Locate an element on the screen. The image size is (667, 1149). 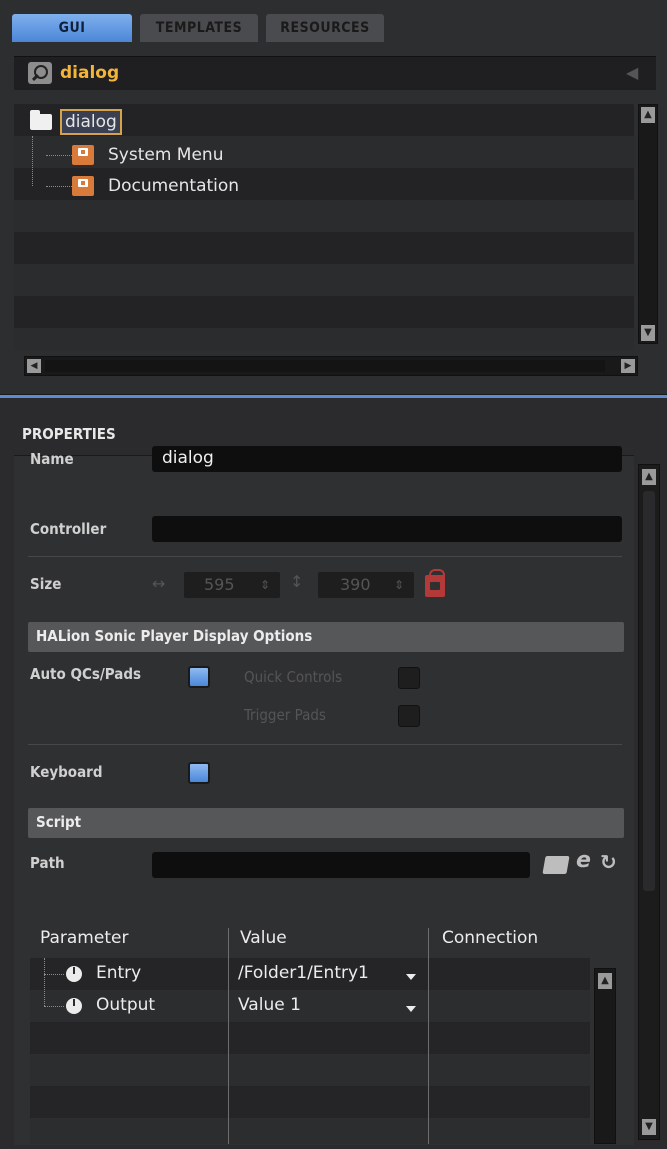
scroll-left-icon: ◀ is located at coordinates (34, 366).